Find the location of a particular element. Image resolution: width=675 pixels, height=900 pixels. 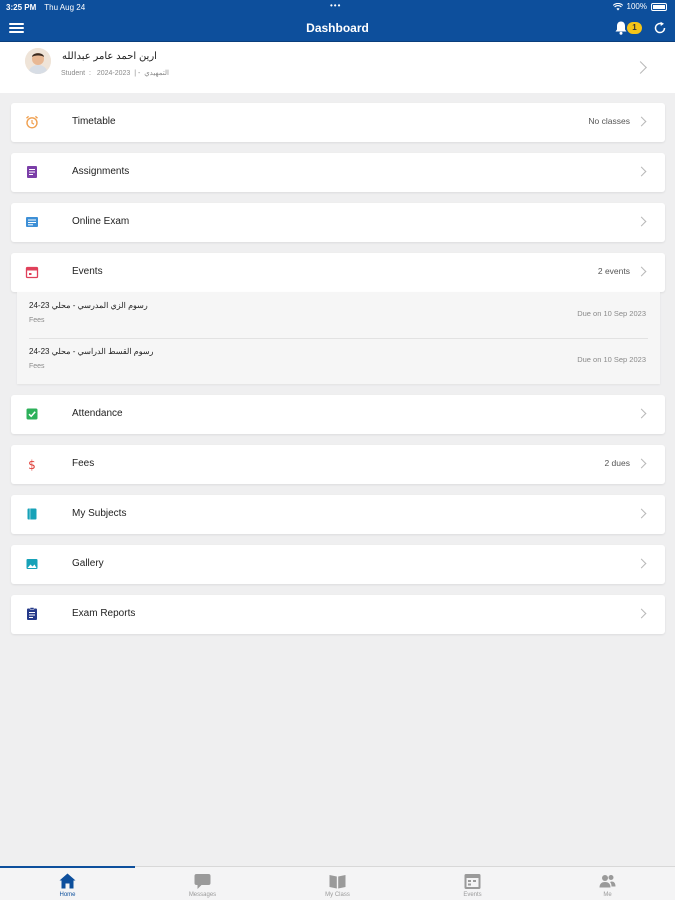

alarm-clock-icon is located at coordinates (32, 122).